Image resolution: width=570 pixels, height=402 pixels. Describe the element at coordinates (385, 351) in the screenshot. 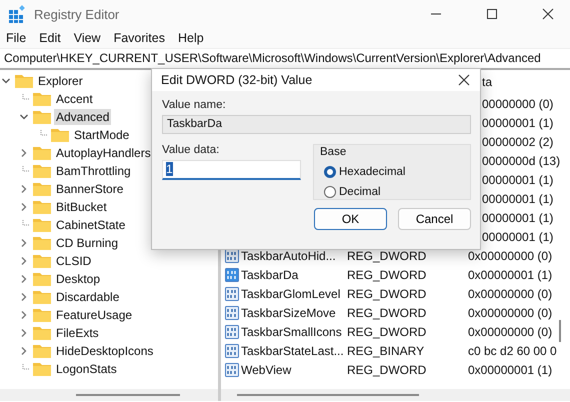

I see `value-type: REG_BINARY` at that location.